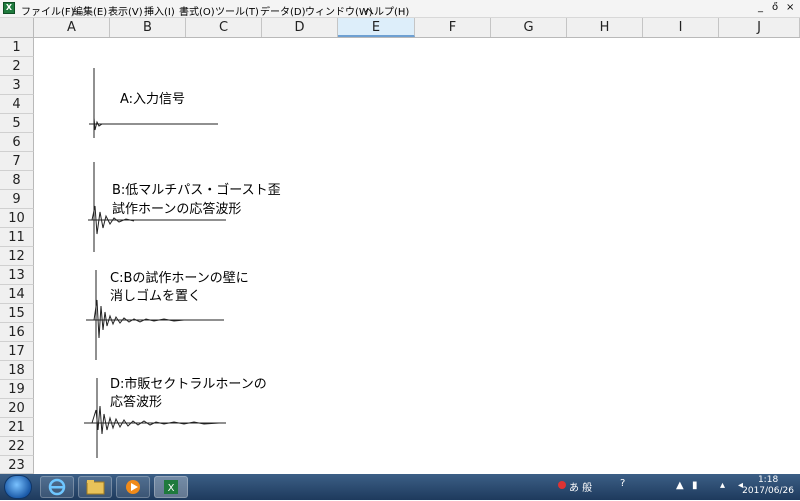  Describe the element at coordinates (17, 27) in the screenshot. I see `select-all-corner` at that location.